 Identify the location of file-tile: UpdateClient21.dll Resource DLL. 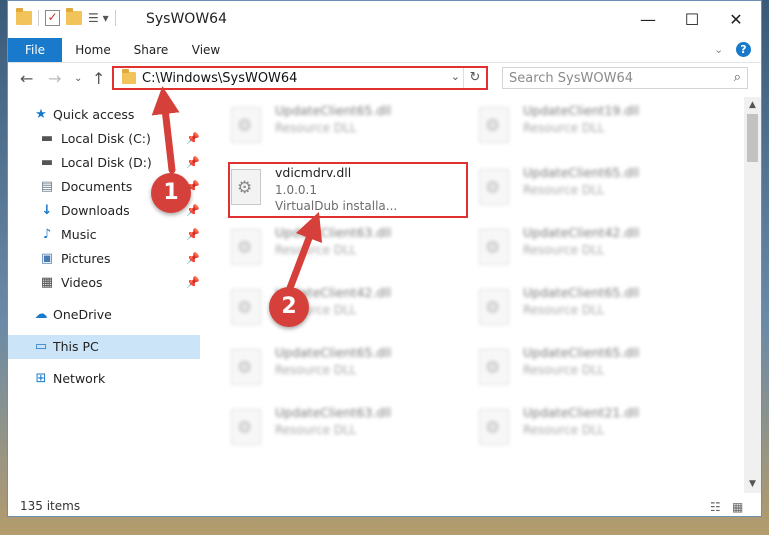
(571, 429).